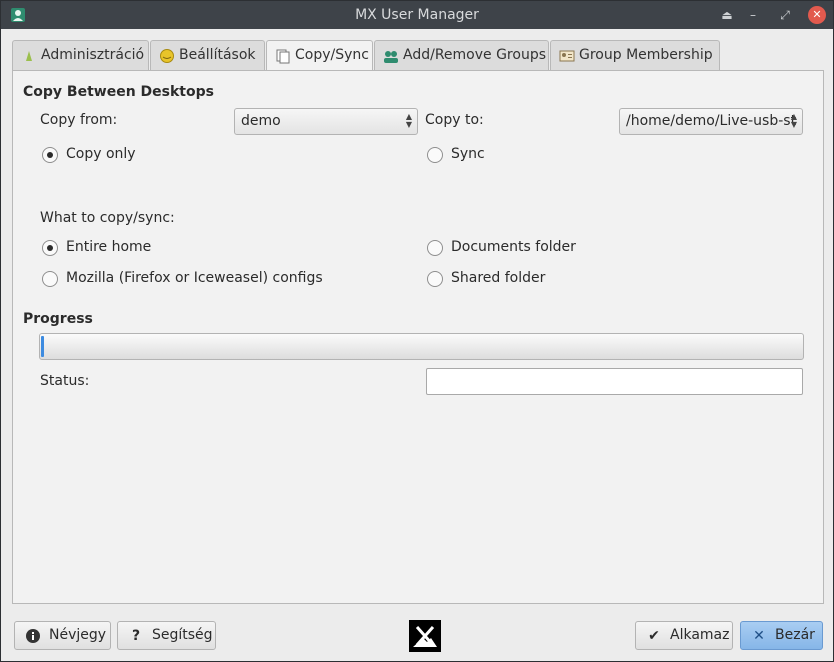 The height and width of the screenshot is (662, 834). Describe the element at coordinates (421, 346) in the screenshot. I see `progress-bar` at that location.